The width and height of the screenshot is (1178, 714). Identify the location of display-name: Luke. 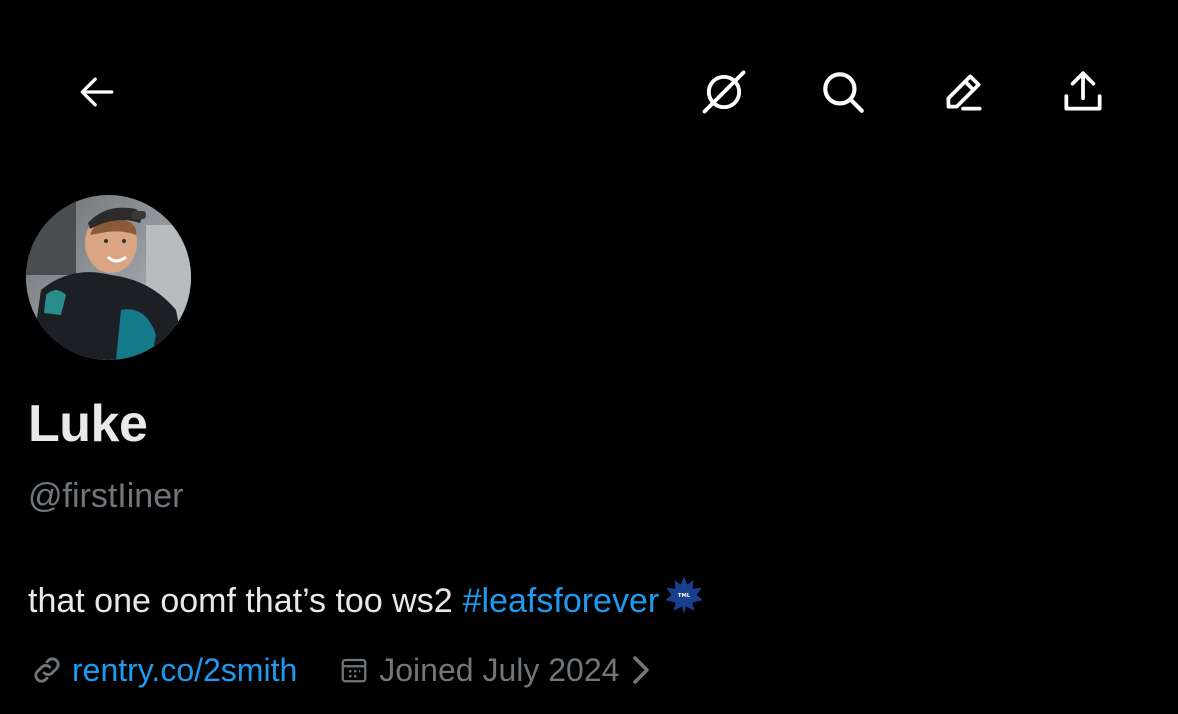
(88, 424).